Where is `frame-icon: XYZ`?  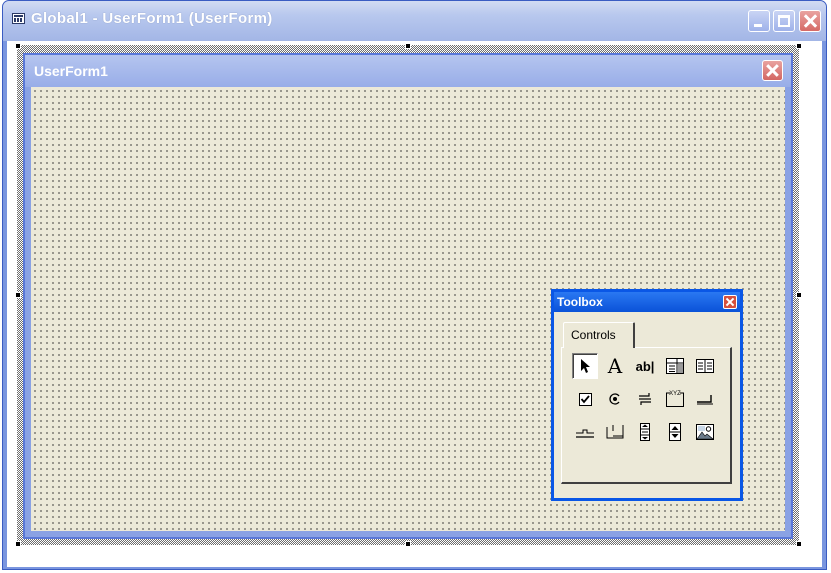
frame-icon: XYZ is located at coordinates (675, 399).